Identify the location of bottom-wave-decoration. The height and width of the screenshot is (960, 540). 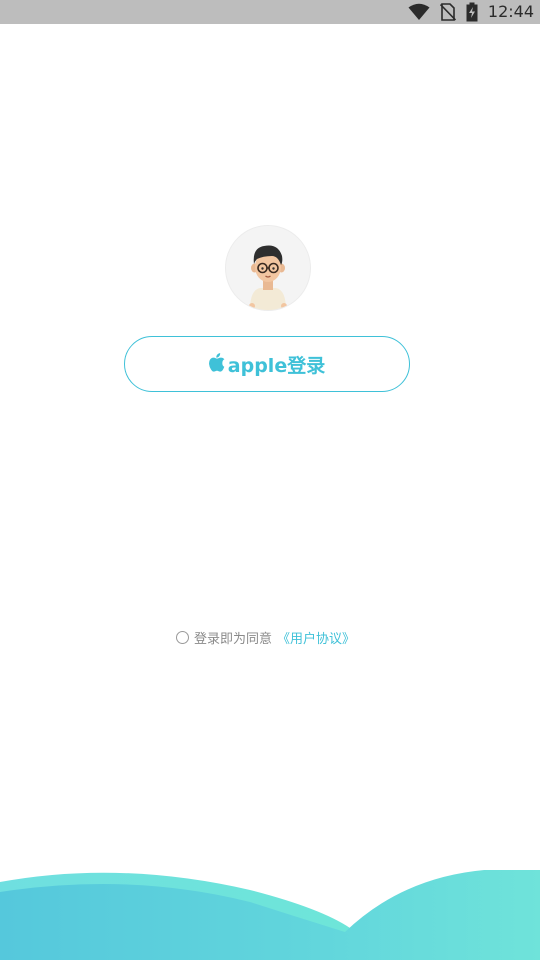
(270, 915).